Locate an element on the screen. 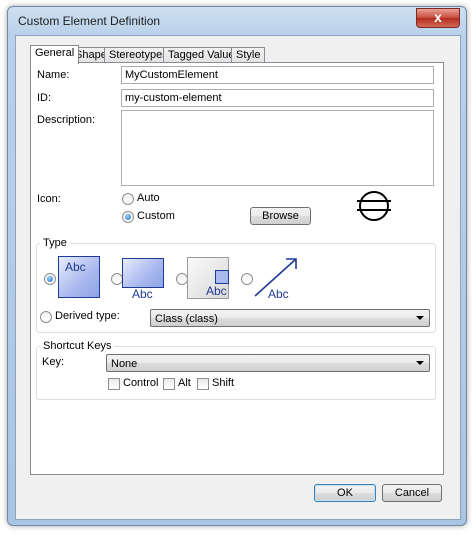 This screenshot has height=535, width=474. description-textarea is located at coordinates (277, 148).